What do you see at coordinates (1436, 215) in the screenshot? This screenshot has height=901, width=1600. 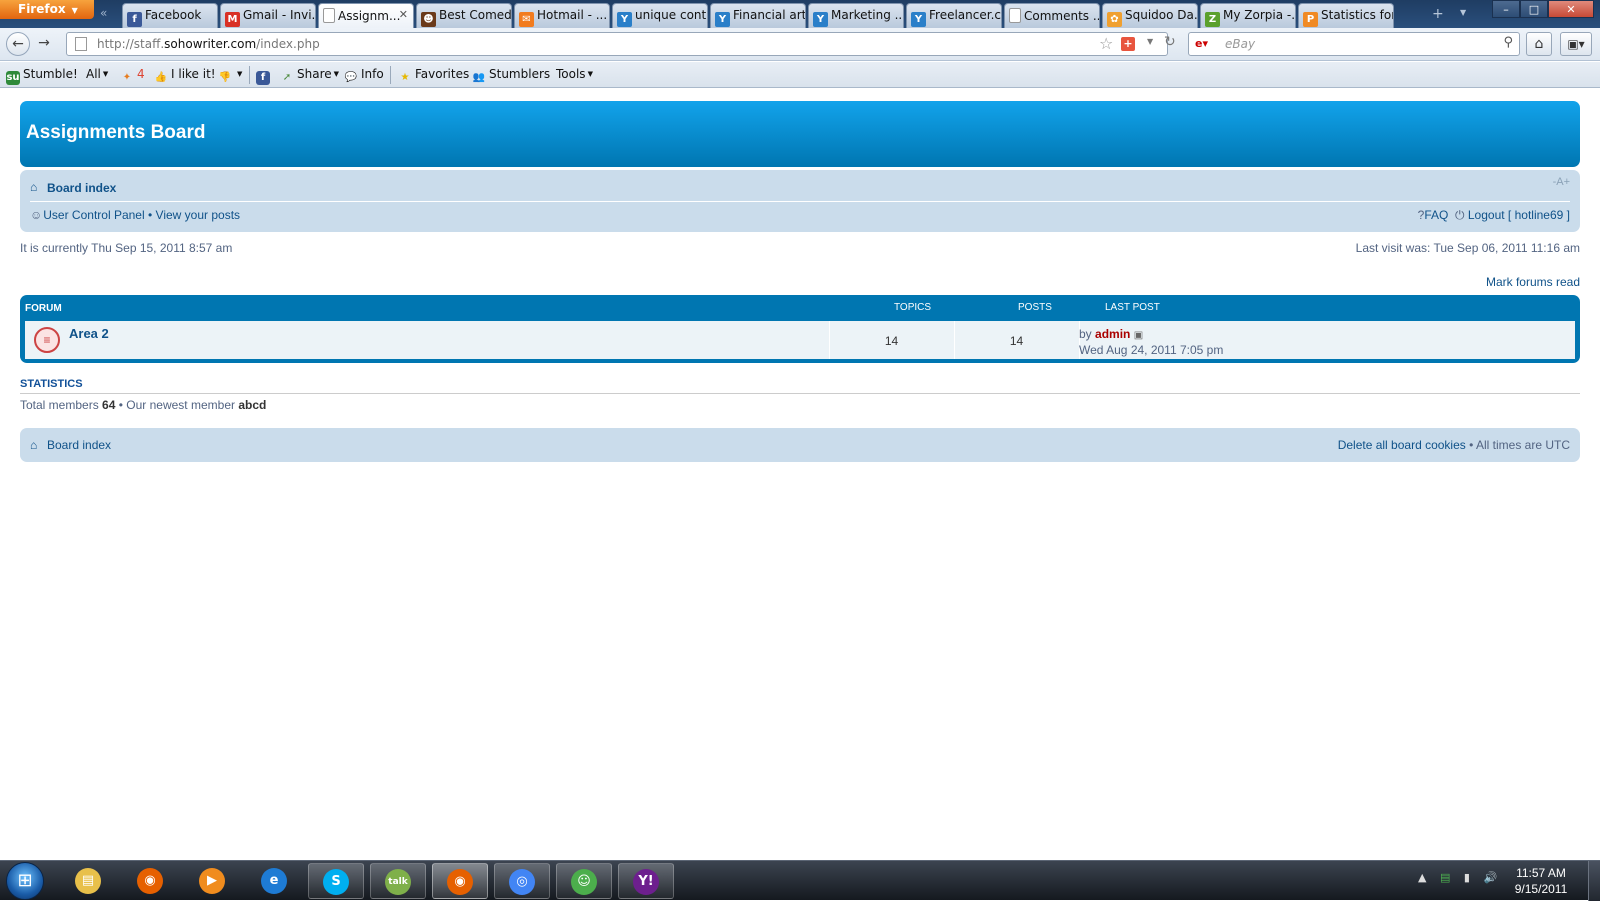 I see `faq-link: FAQ` at bounding box center [1436, 215].